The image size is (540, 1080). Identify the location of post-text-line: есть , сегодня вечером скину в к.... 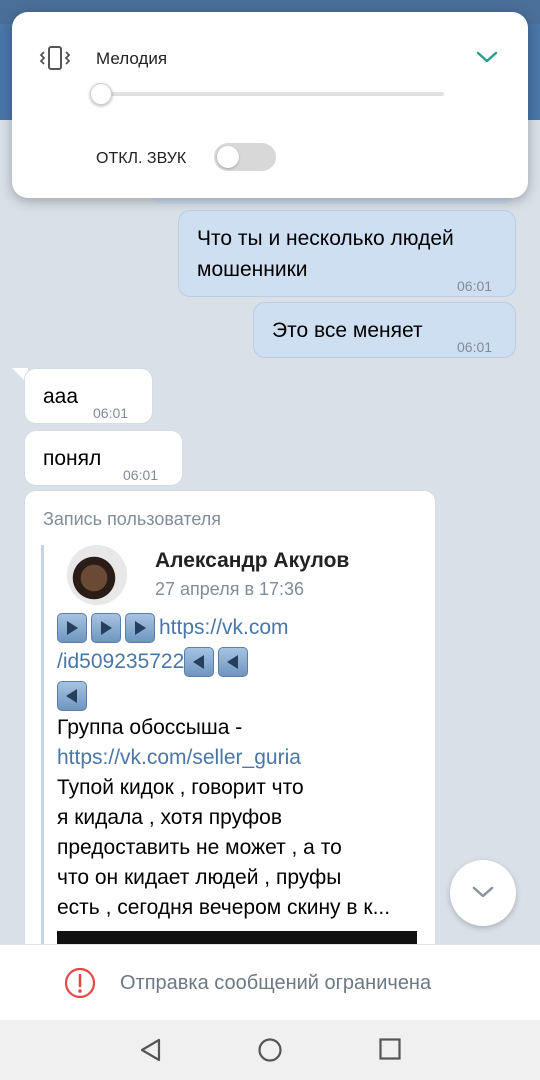
(224, 907).